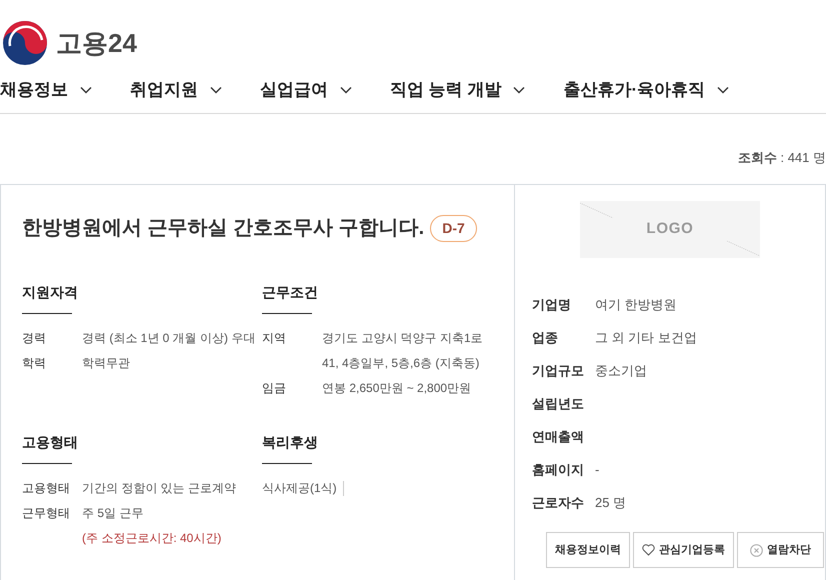 The image size is (826, 580). What do you see at coordinates (106, 363) in the screenshot?
I see `field-value: 학력무관` at bounding box center [106, 363].